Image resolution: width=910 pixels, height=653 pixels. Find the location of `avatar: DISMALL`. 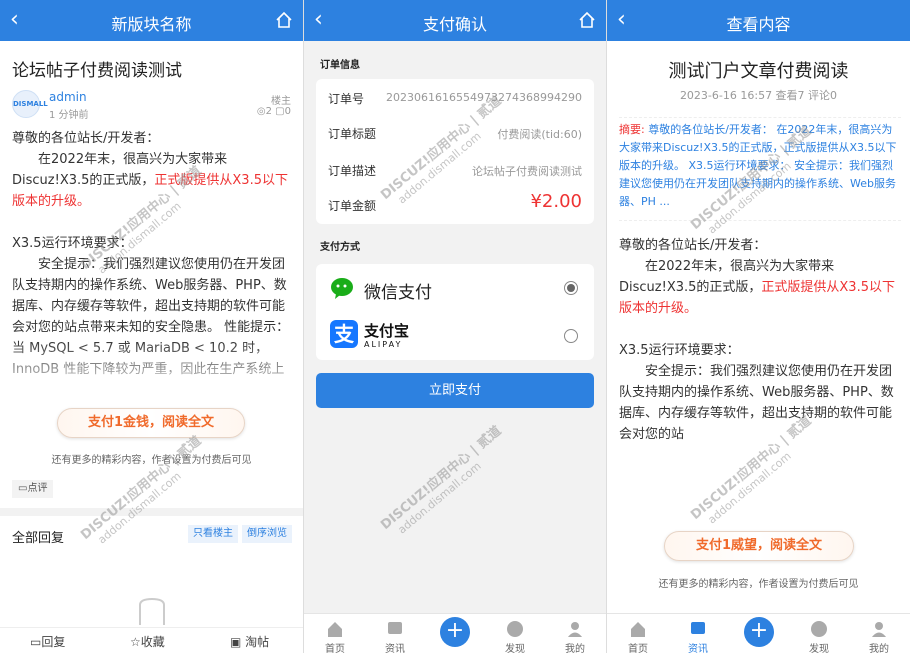

avatar: DISMALL is located at coordinates (30, 104).